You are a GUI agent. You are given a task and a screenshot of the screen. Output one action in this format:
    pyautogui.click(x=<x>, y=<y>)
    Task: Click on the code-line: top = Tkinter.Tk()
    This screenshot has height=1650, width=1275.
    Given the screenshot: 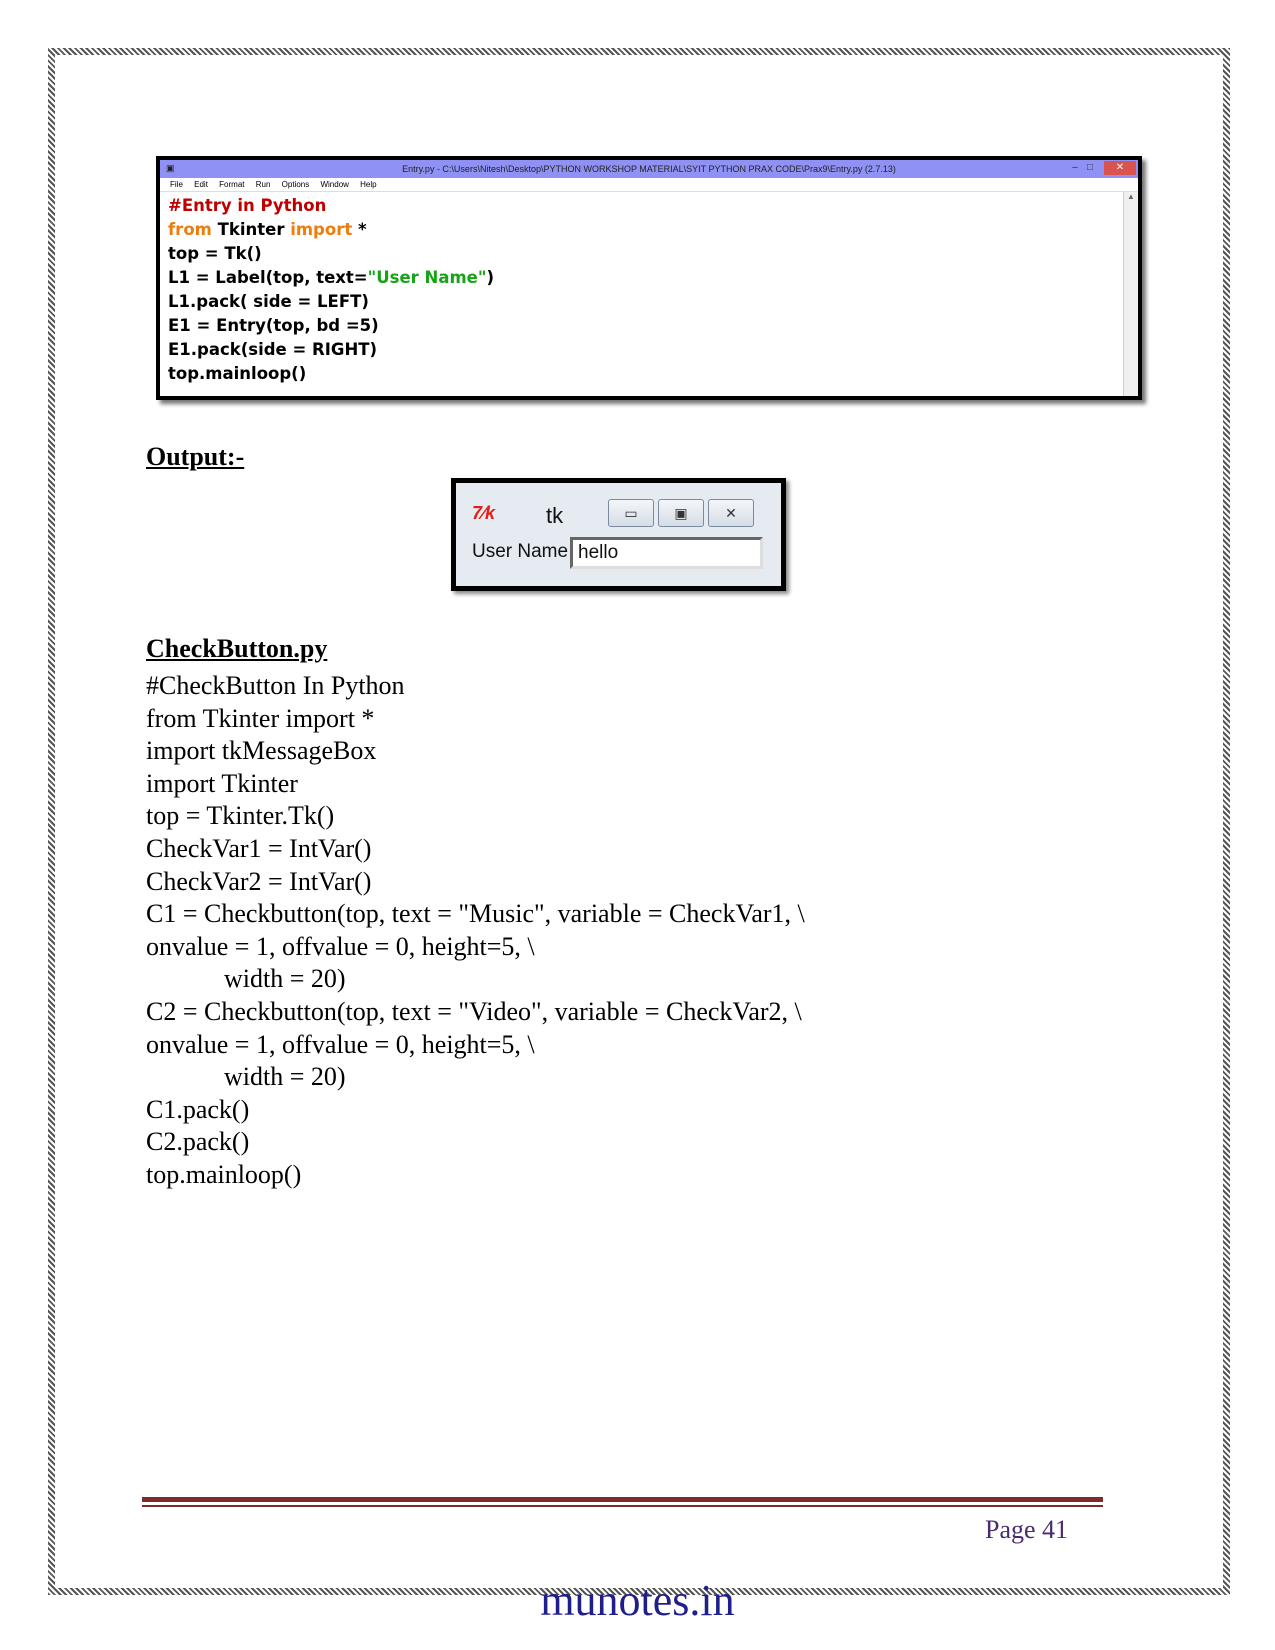 What is the action you would take?
    pyautogui.click(x=240, y=816)
    